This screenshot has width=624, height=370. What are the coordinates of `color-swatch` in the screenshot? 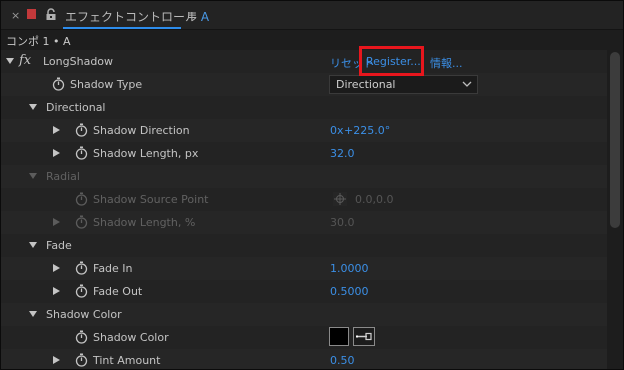 It's located at (339, 336).